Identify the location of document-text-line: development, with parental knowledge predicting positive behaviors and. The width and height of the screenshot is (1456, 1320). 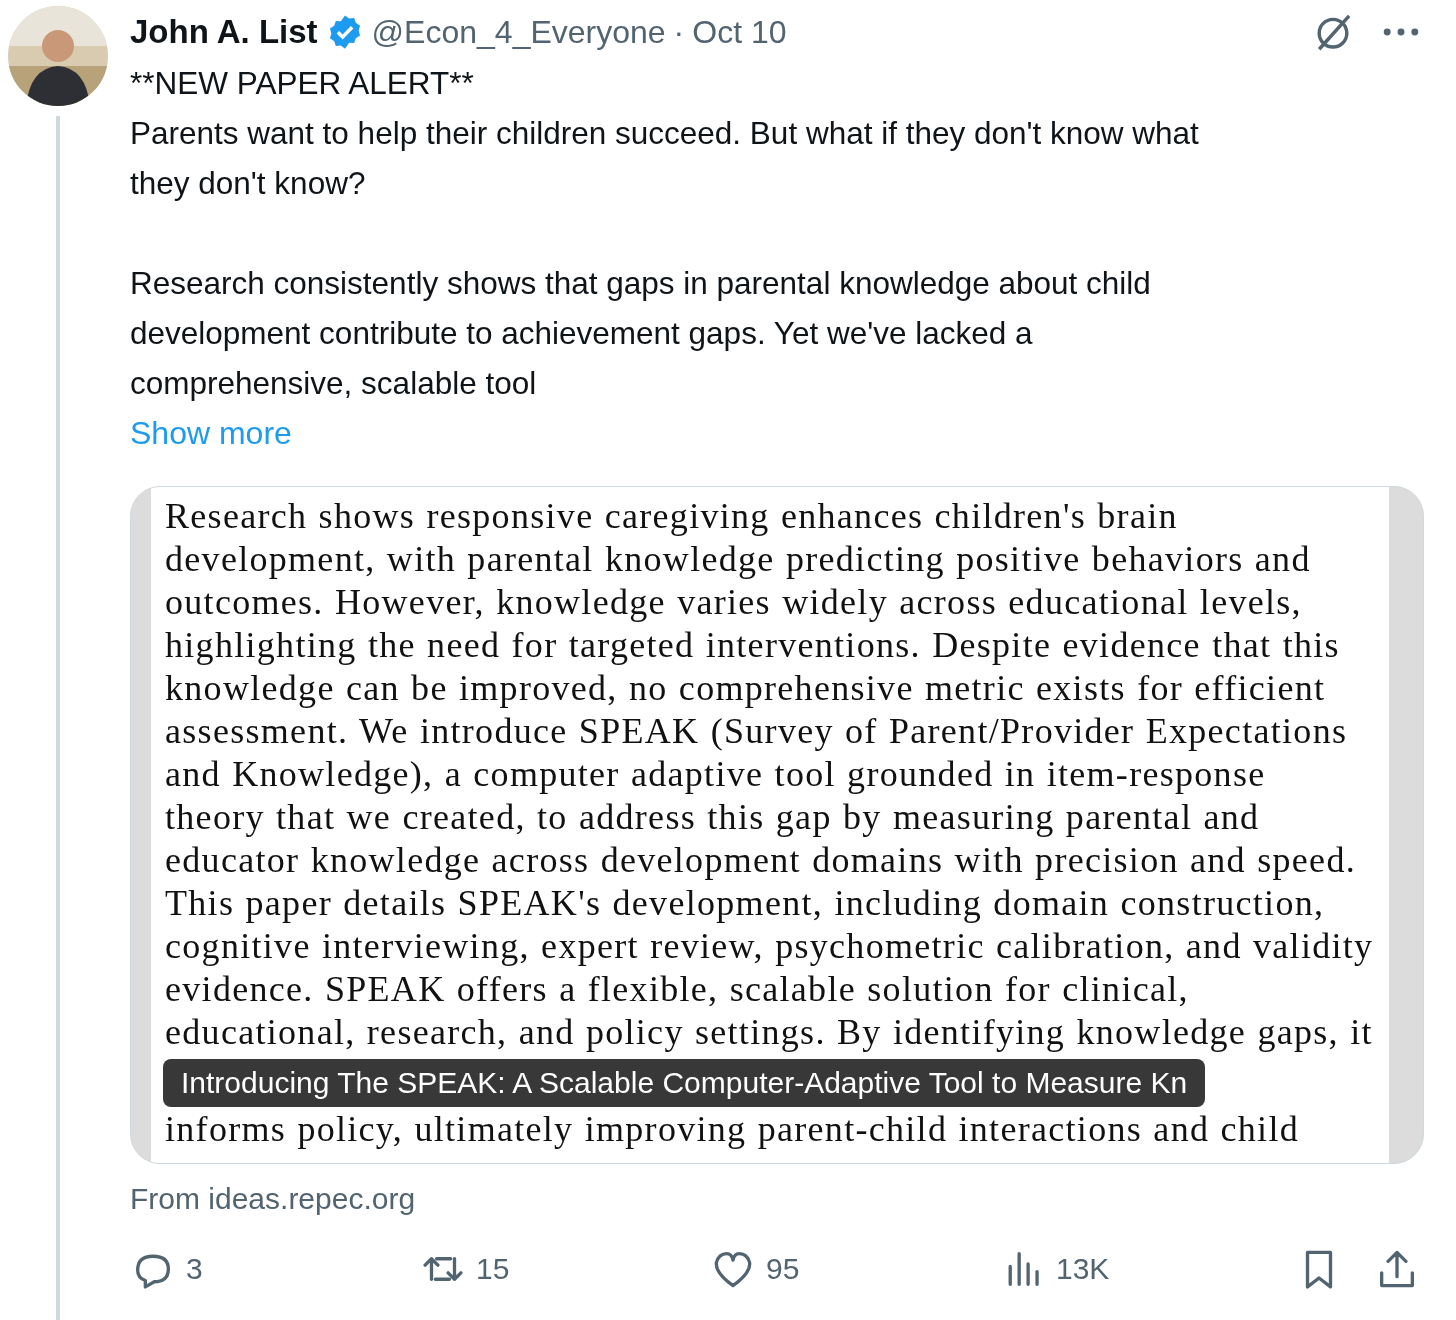
(738, 559).